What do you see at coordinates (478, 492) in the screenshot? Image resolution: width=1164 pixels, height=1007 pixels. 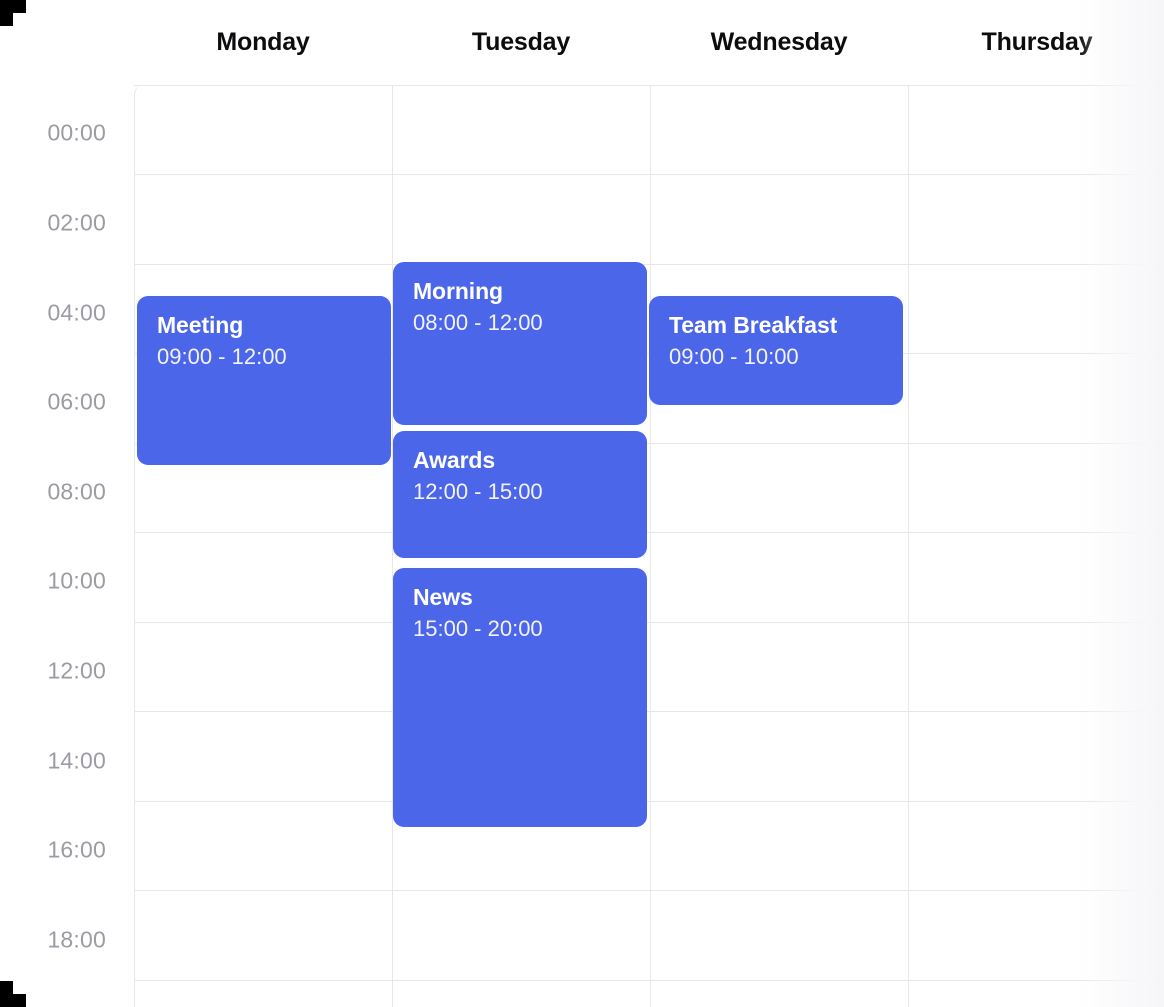 I see `event-time: 12:00 - 15:00` at bounding box center [478, 492].